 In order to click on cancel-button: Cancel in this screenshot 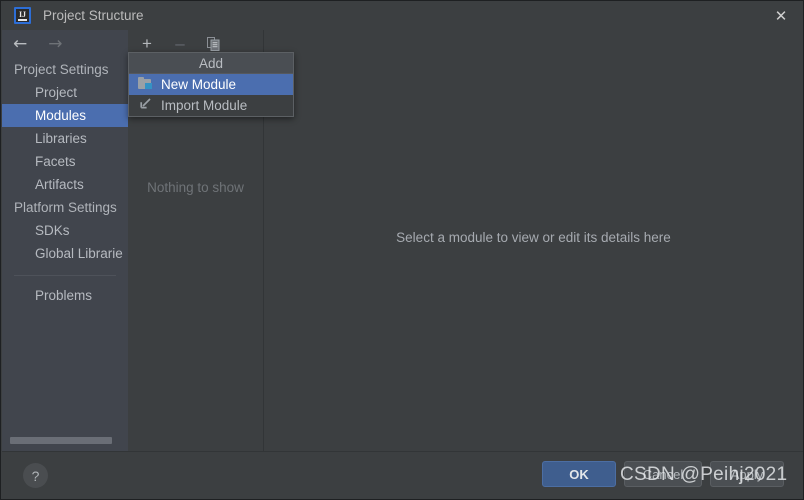, I will do `click(663, 474)`.